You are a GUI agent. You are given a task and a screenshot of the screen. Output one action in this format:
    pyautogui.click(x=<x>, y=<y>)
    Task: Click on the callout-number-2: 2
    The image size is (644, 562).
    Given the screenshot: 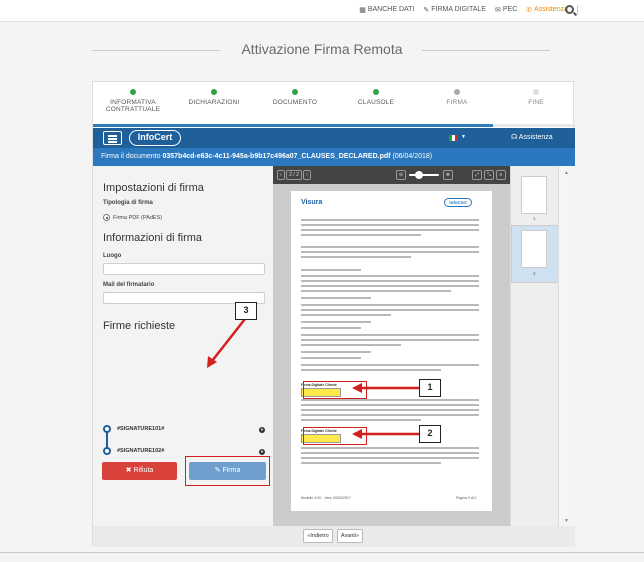 What is the action you would take?
    pyautogui.click(x=430, y=434)
    